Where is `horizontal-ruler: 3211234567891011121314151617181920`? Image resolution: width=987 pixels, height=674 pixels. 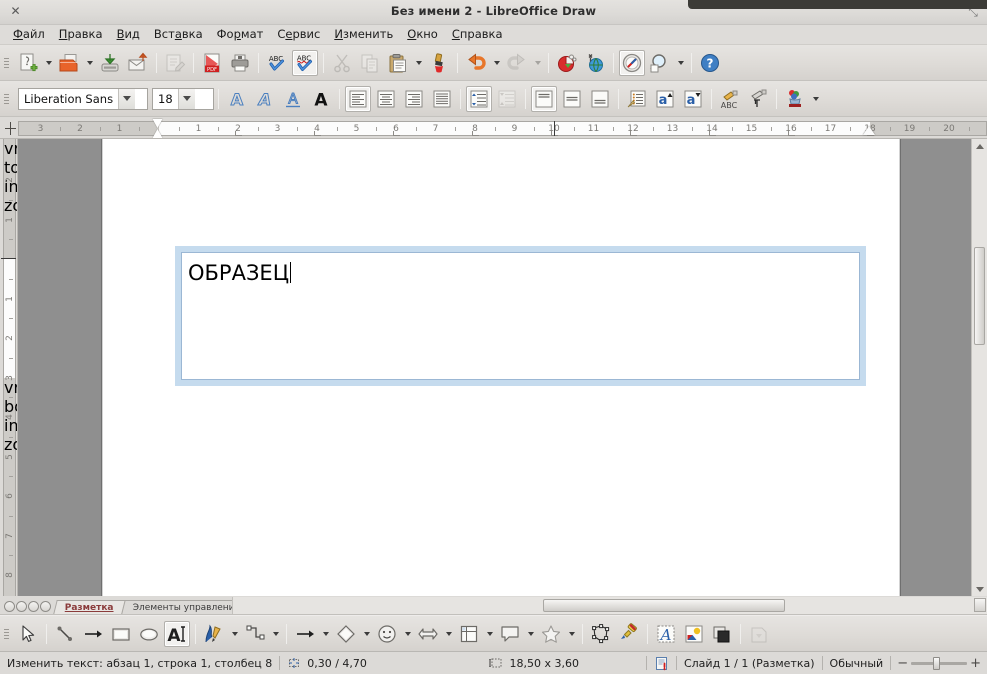 horizontal-ruler: 3211234567891011121314151617181920 is located at coordinates (493, 128).